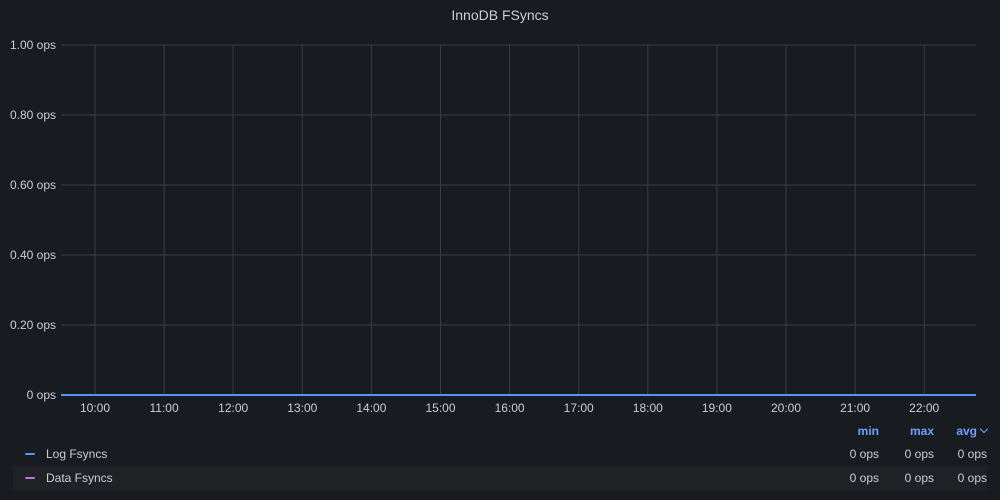 The image size is (1000, 500). I want to click on y-tick-label: 0.60 ops, so click(33, 185).